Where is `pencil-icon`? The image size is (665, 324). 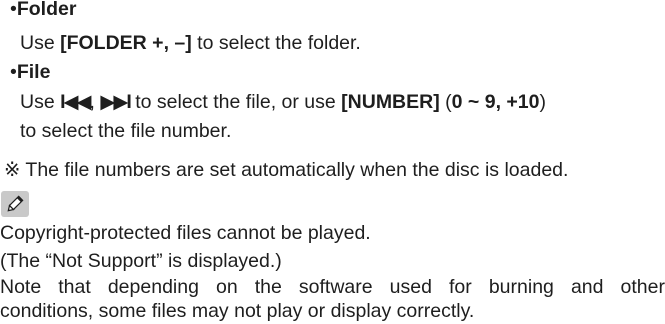 pencil-icon is located at coordinates (15, 204).